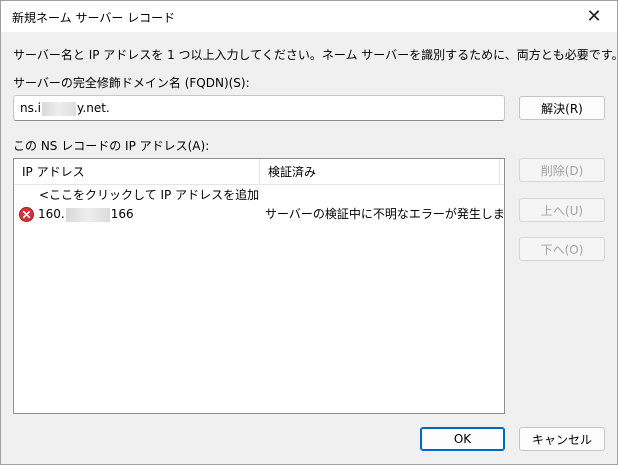 The image size is (618, 465). Describe the element at coordinates (562, 108) in the screenshot. I see `resolve-button: 解決(R)` at that location.